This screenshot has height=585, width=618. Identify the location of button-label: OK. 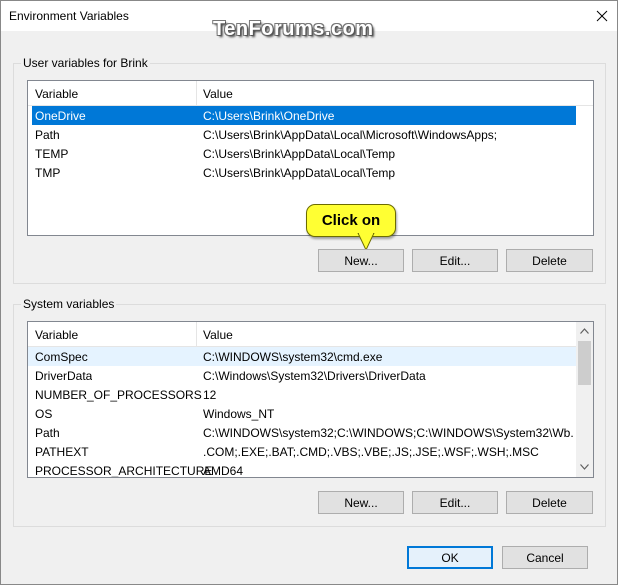
(450, 557).